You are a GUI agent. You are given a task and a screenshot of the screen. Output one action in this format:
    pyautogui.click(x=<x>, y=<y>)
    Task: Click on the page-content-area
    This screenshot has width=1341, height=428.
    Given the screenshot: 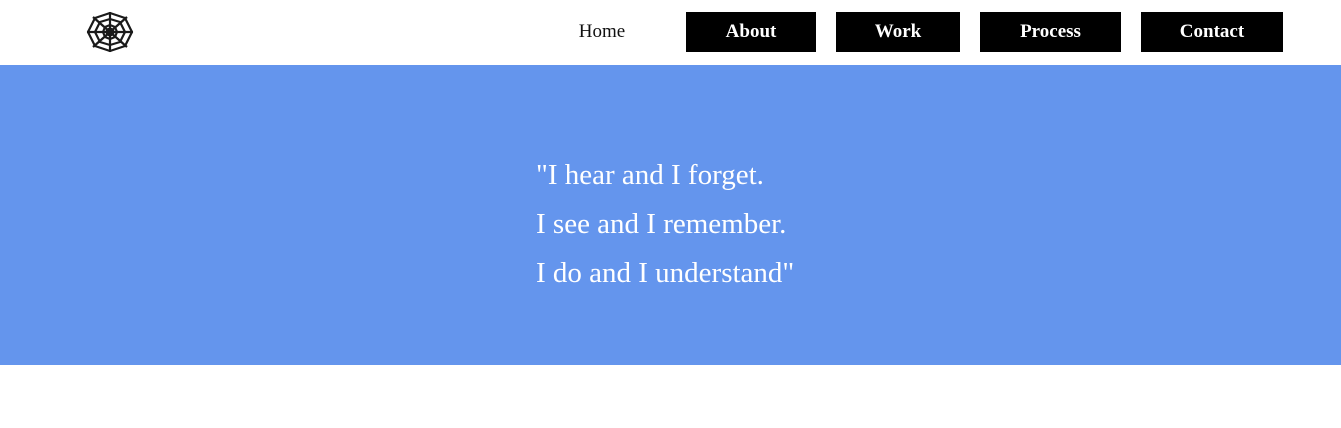 What is the action you would take?
    pyautogui.click(x=670, y=396)
    